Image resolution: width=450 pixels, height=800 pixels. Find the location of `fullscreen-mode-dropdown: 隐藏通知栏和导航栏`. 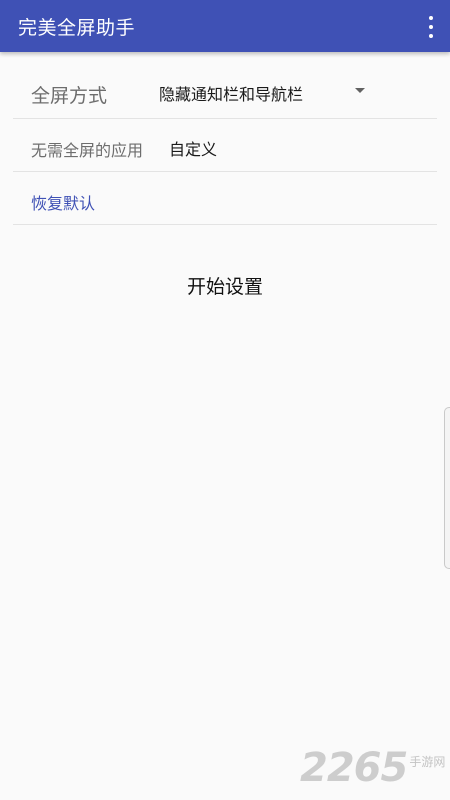

fullscreen-mode-dropdown: 隐藏通知栏和导航栏 is located at coordinates (265, 92).